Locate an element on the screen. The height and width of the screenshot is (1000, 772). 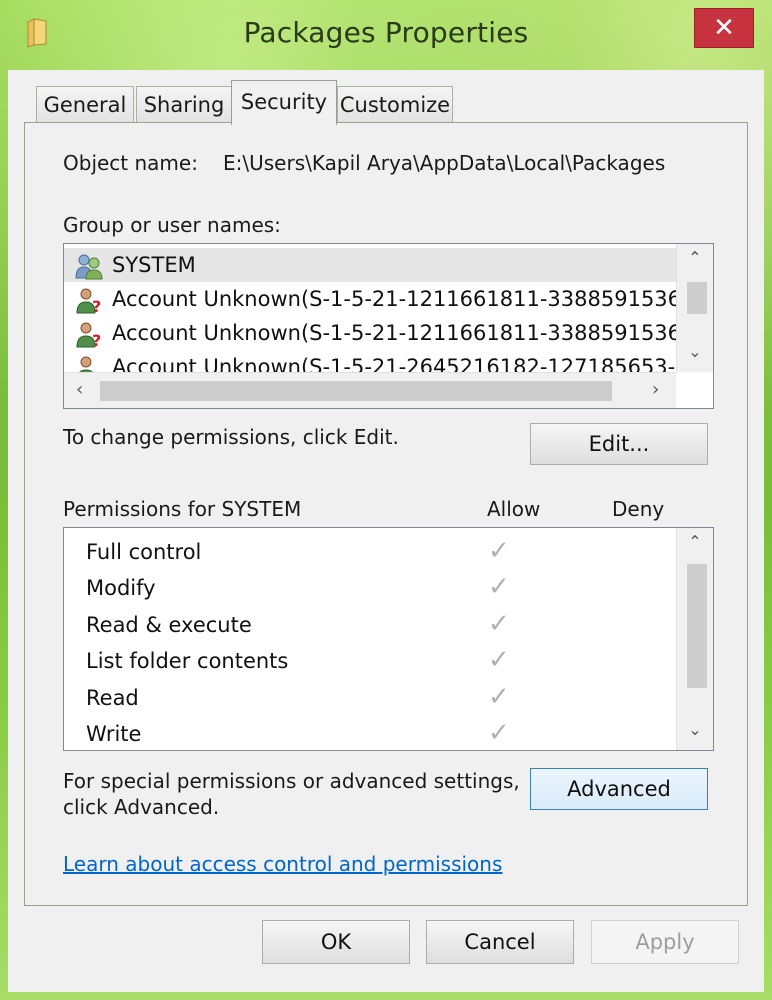
window-title: Packages Properties is located at coordinates (386, 32).